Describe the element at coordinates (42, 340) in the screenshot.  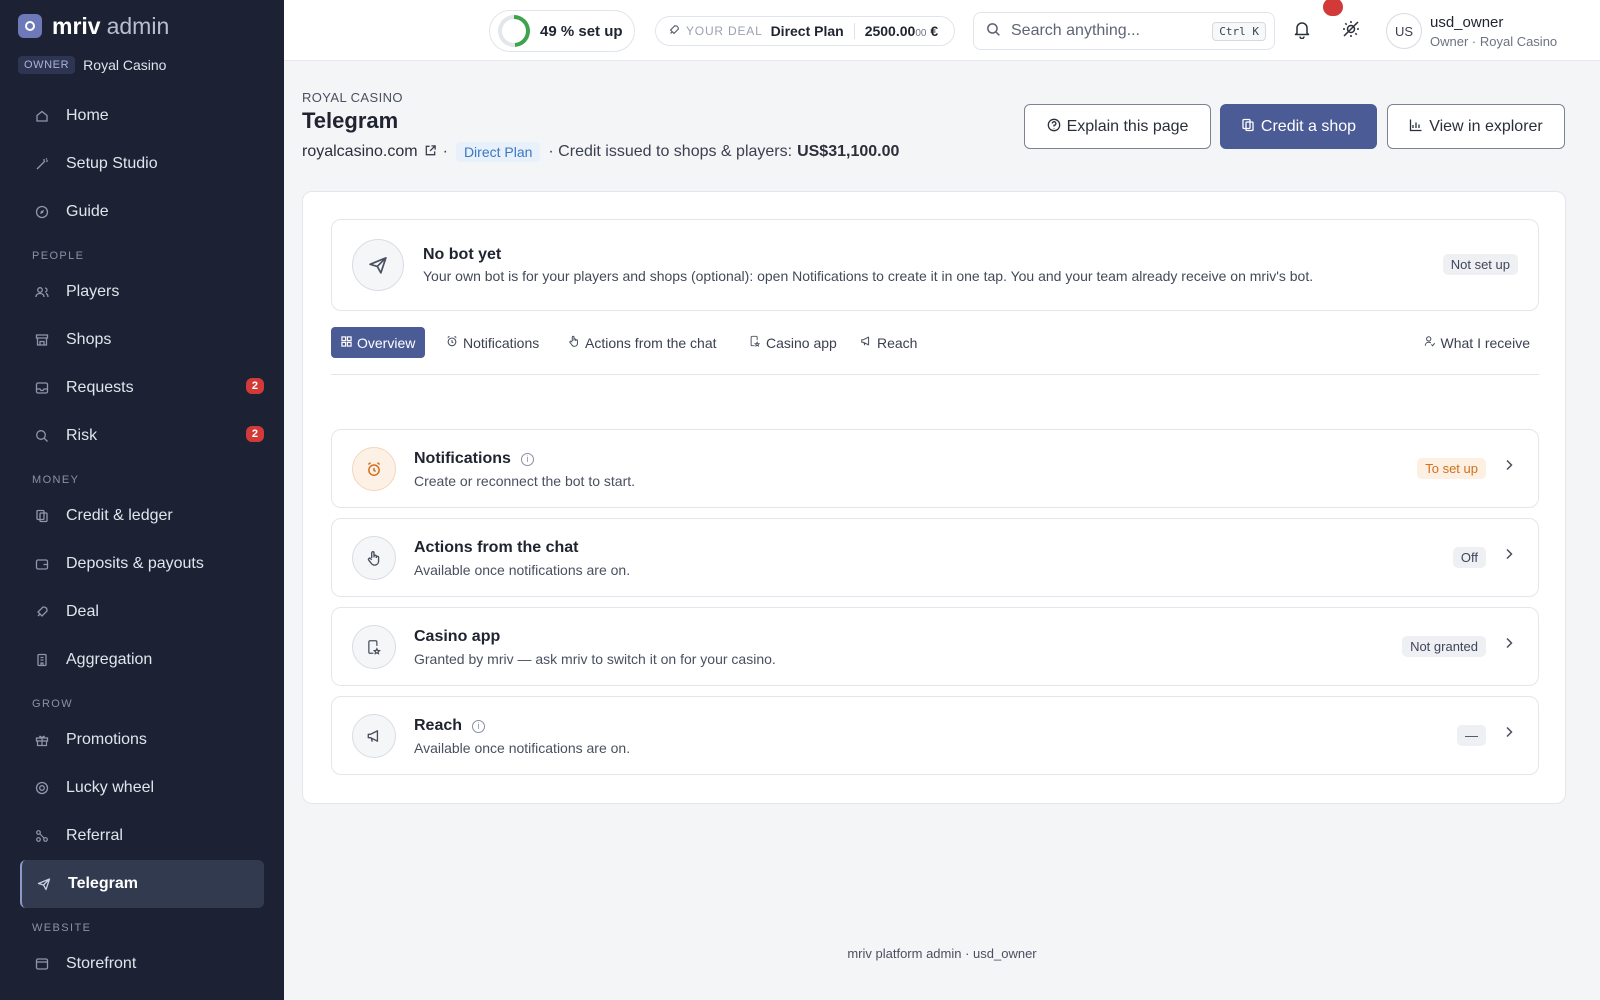
I see `store-icon` at that location.